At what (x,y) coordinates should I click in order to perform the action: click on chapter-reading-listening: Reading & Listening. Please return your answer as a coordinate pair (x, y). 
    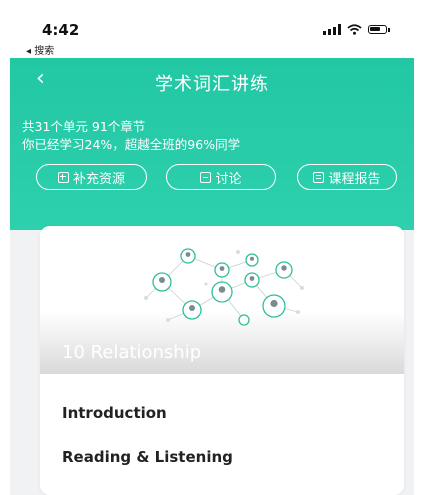
    Looking at the image, I should click on (147, 457).